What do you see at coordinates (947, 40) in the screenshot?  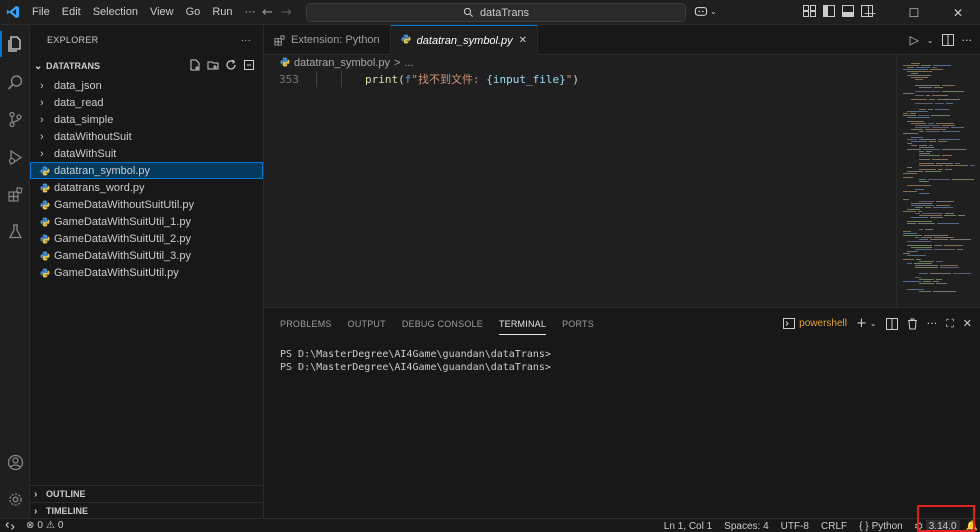 I see `split-editor-icon` at bounding box center [947, 40].